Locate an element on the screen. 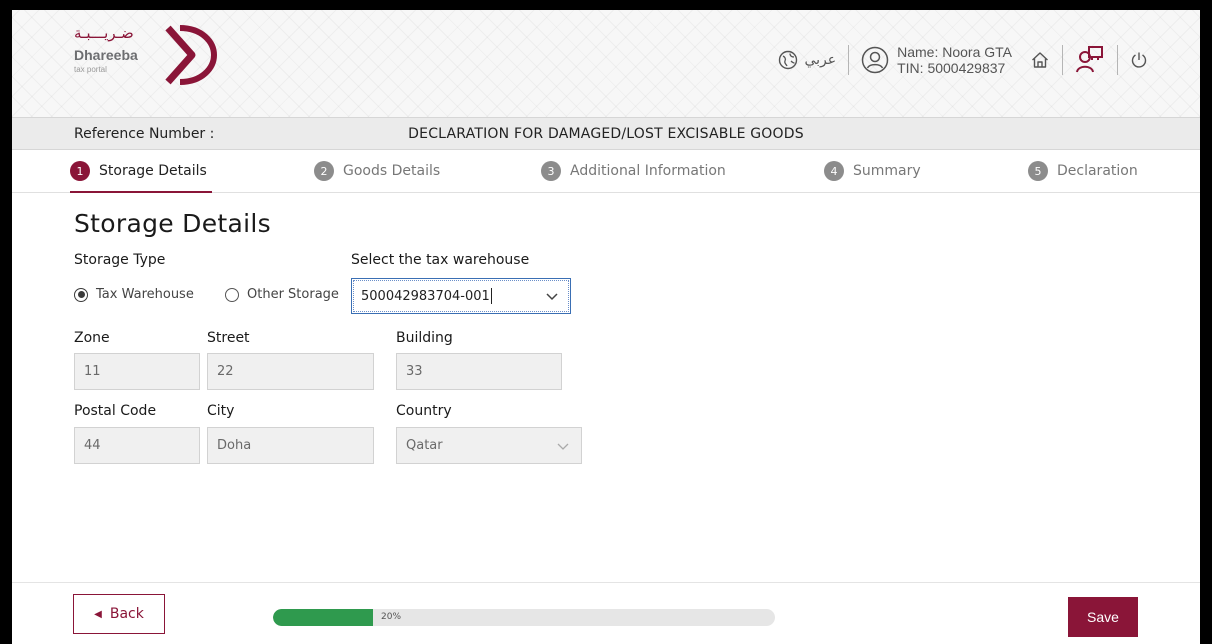 The height and width of the screenshot is (644, 1212). step-number: 5 is located at coordinates (1038, 171).